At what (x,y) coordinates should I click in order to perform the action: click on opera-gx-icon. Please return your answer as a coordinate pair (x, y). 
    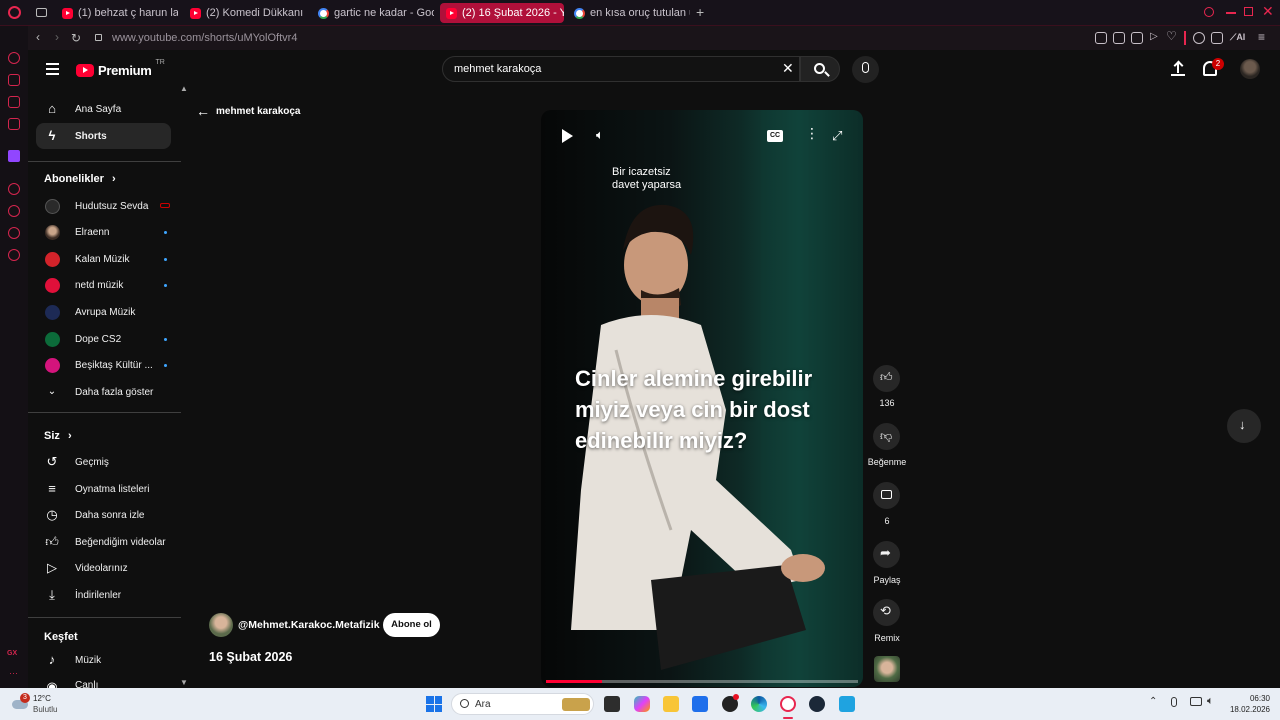
    Looking at the image, I should click on (788, 704).